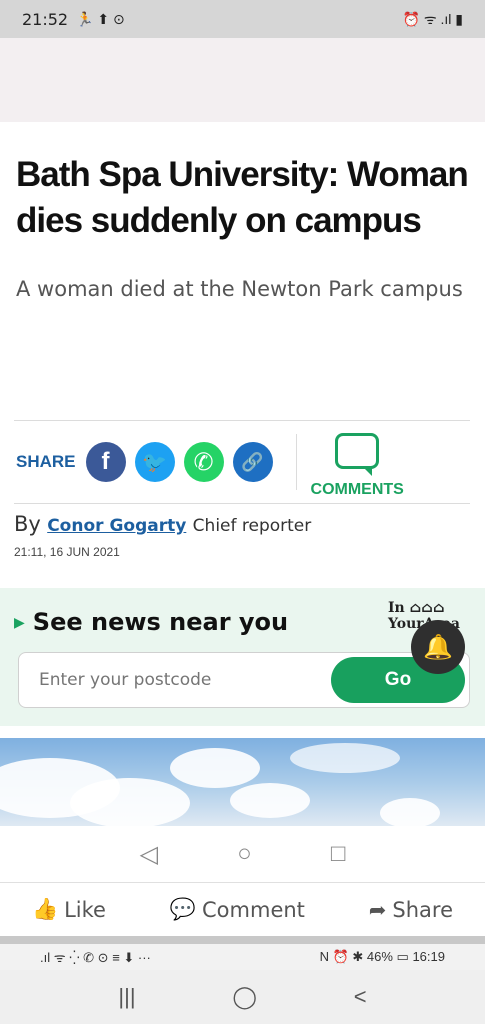  I want to click on browser-nav-bar: ◁ ○ □, so click(242, 854).